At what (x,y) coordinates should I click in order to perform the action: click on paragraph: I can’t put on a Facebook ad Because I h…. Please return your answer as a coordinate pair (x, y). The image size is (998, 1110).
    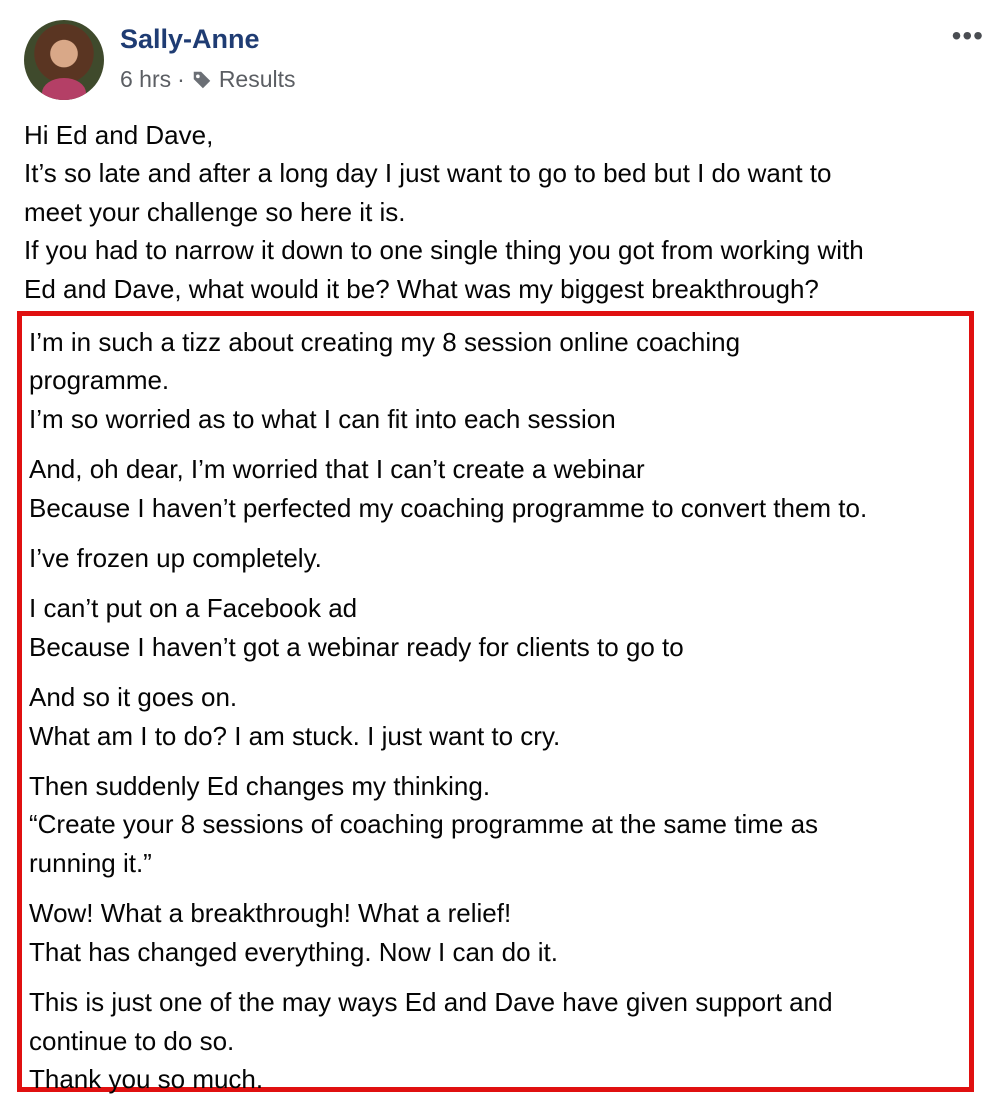
    Looking at the image, I should click on (501, 627).